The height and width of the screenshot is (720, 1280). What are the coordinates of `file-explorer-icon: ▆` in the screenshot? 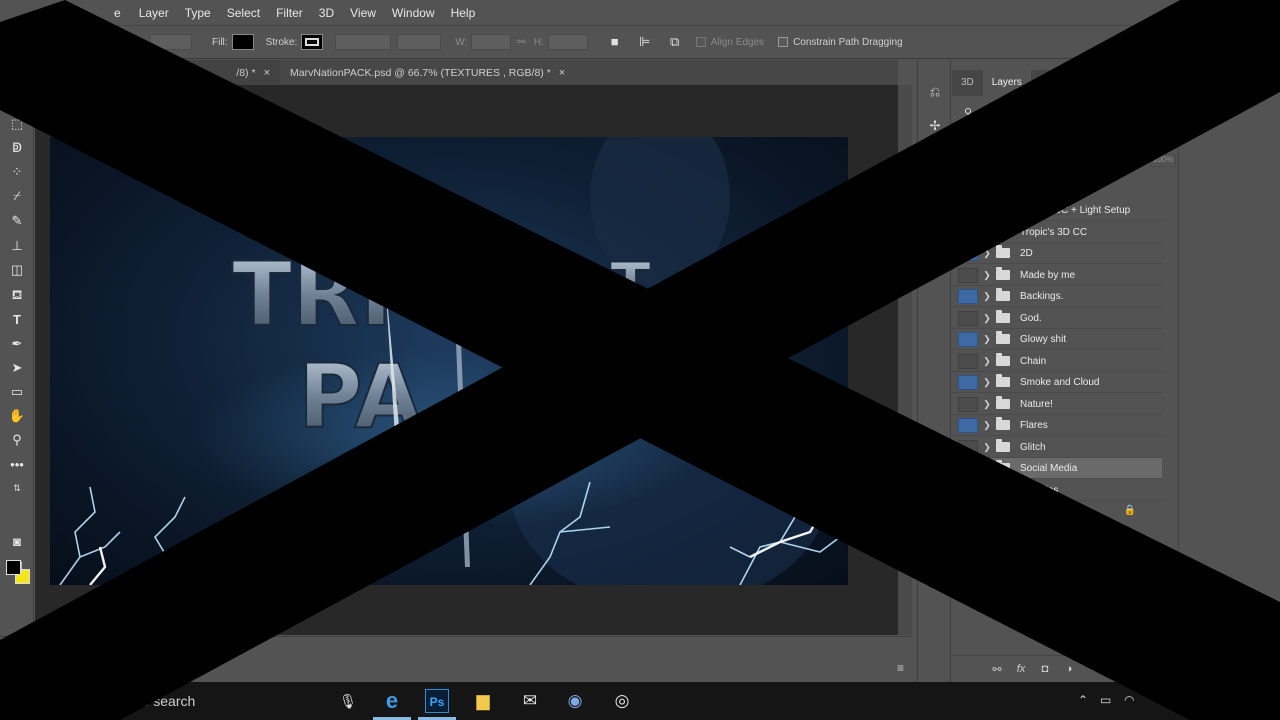 It's located at (483, 701).